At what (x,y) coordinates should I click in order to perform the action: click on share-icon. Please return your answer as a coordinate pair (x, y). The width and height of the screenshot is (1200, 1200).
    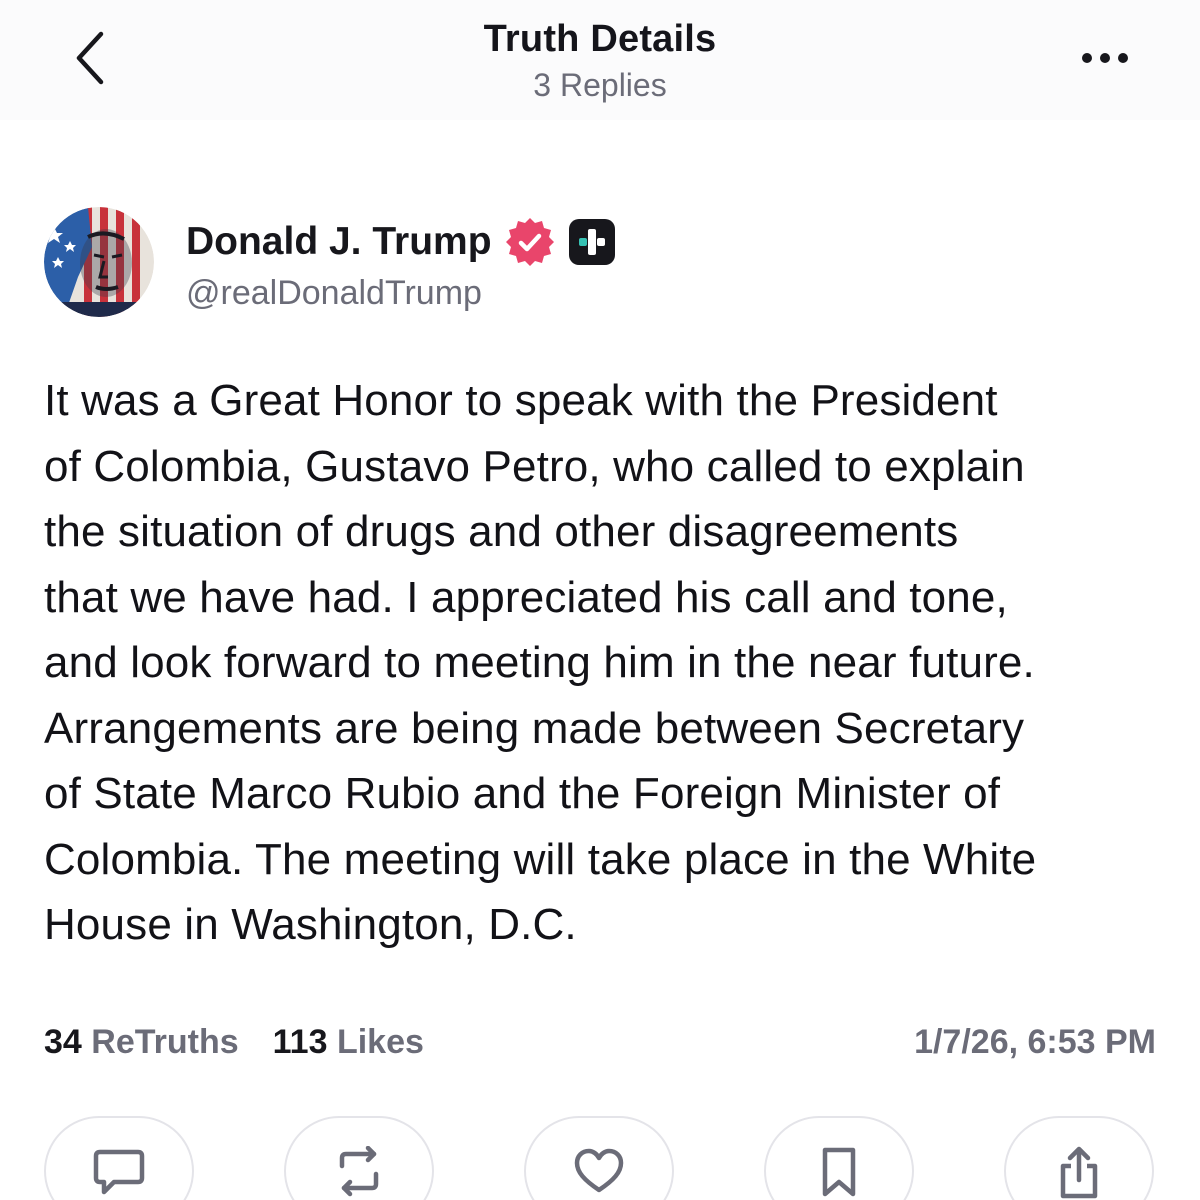
    Looking at the image, I should click on (1079, 1173).